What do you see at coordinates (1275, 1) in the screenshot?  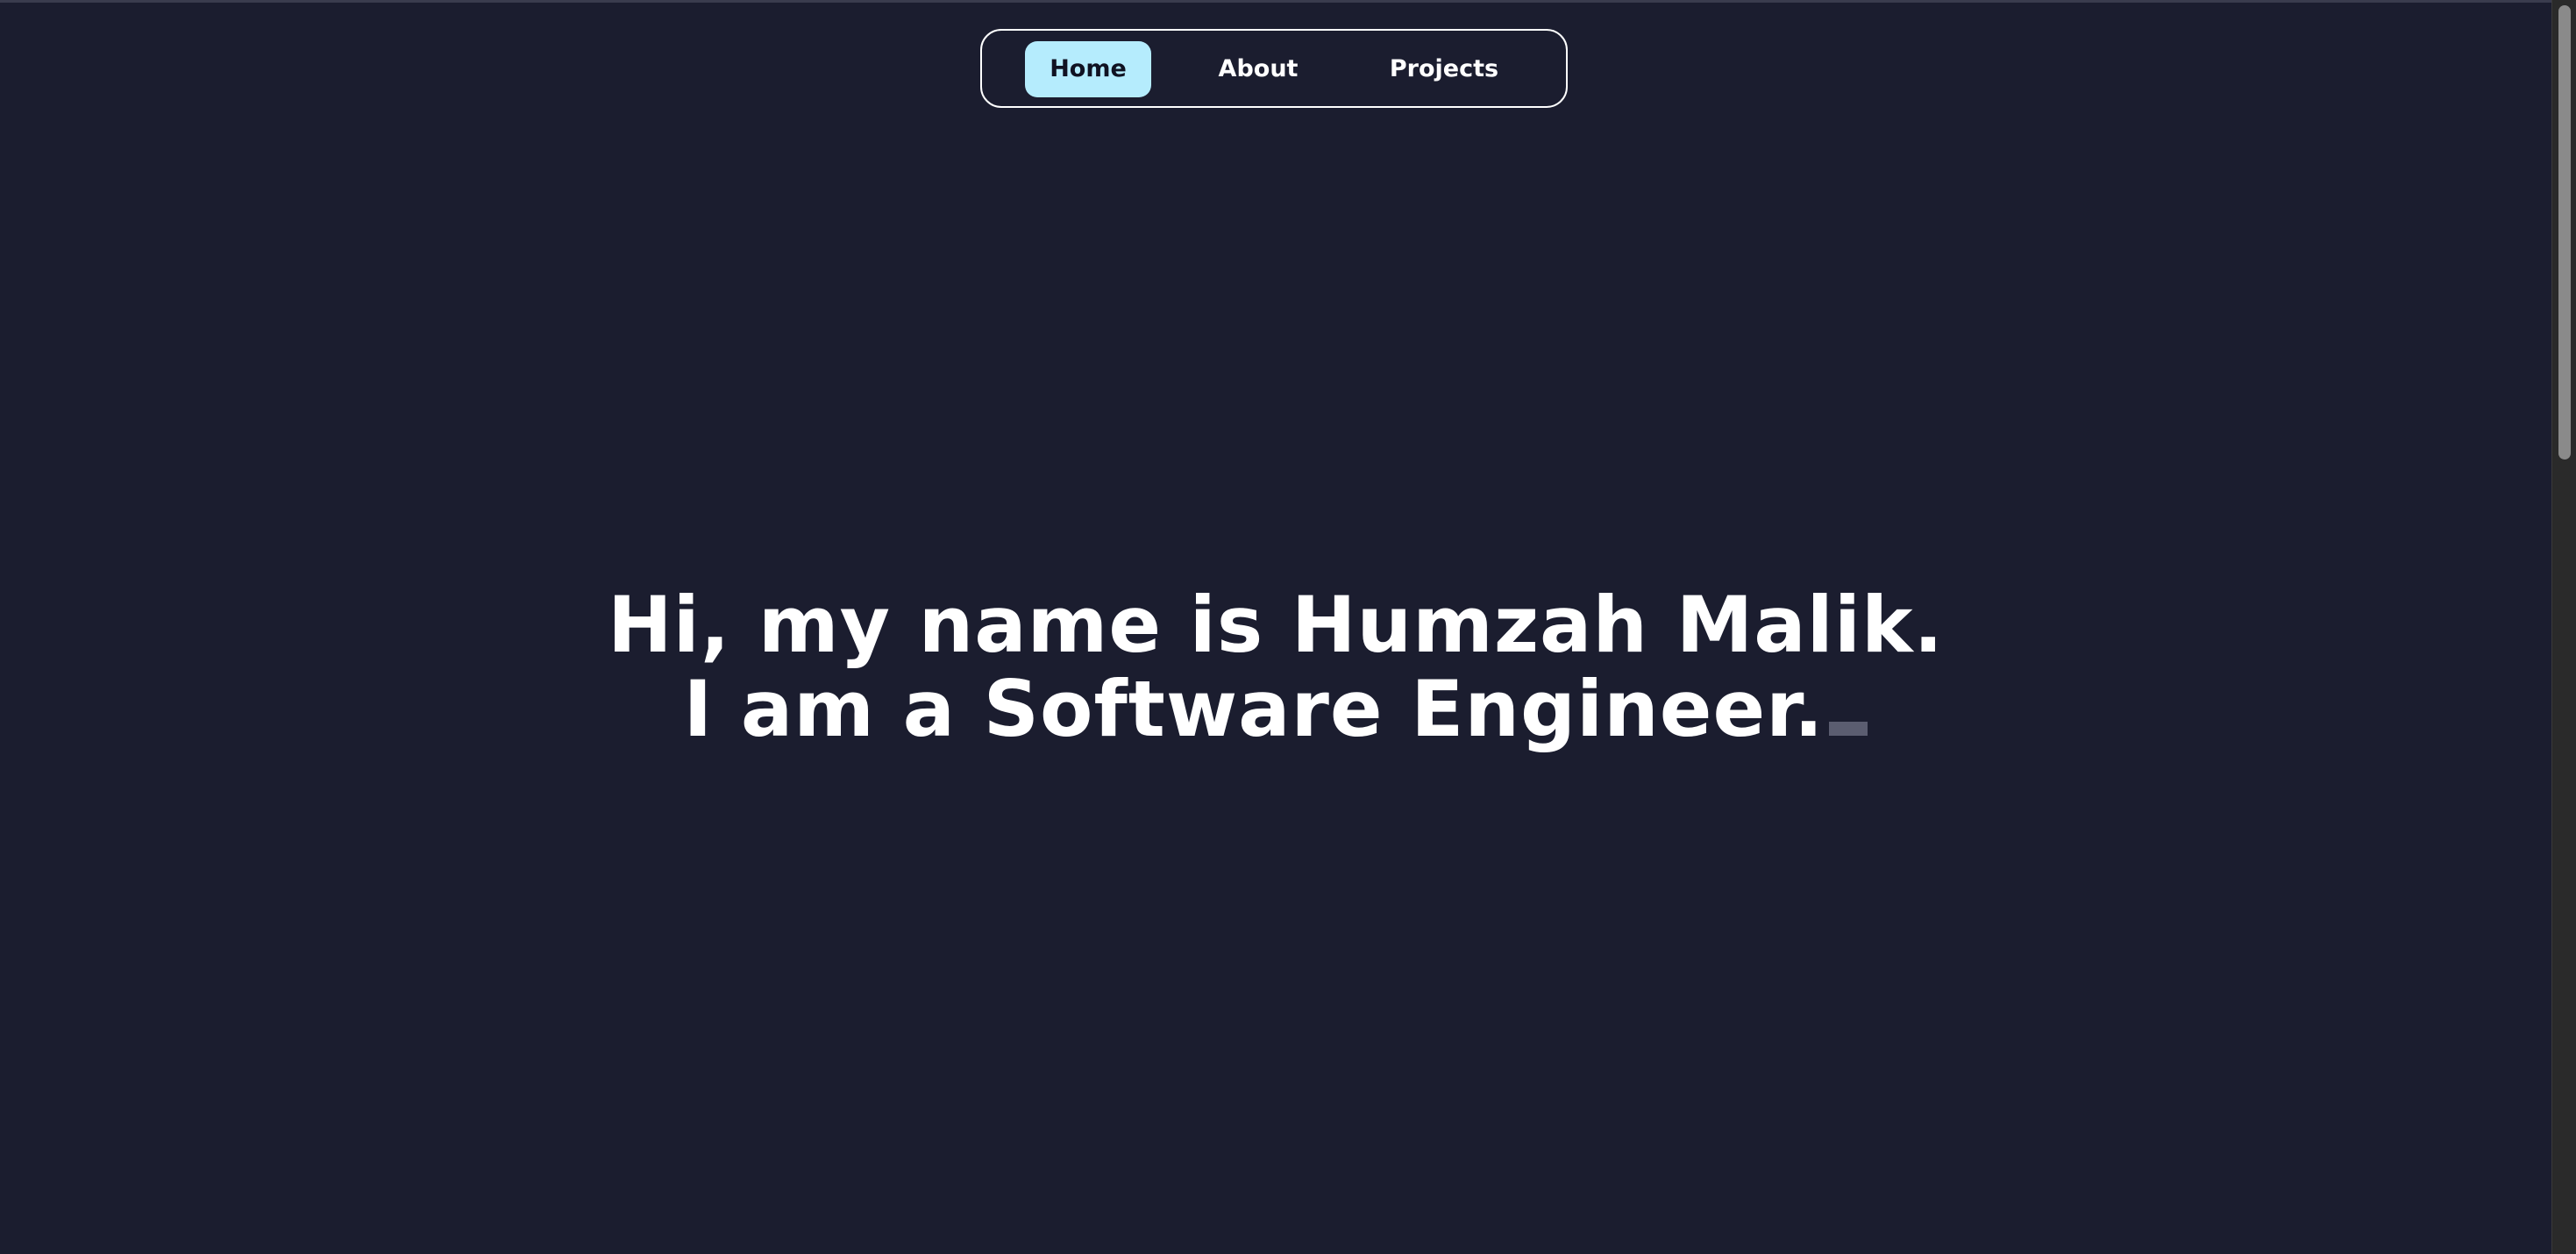 I see `window-top-edge` at bounding box center [1275, 1].